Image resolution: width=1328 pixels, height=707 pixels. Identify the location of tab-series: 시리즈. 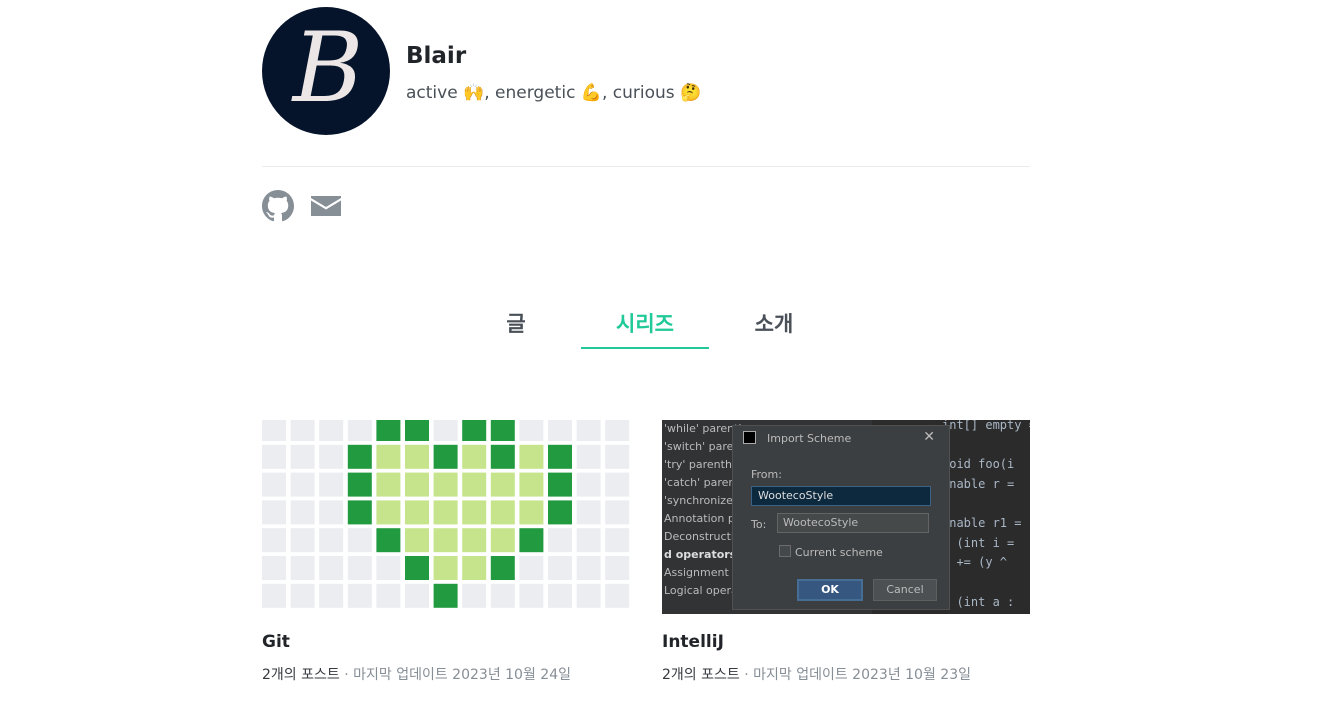
(645, 324).